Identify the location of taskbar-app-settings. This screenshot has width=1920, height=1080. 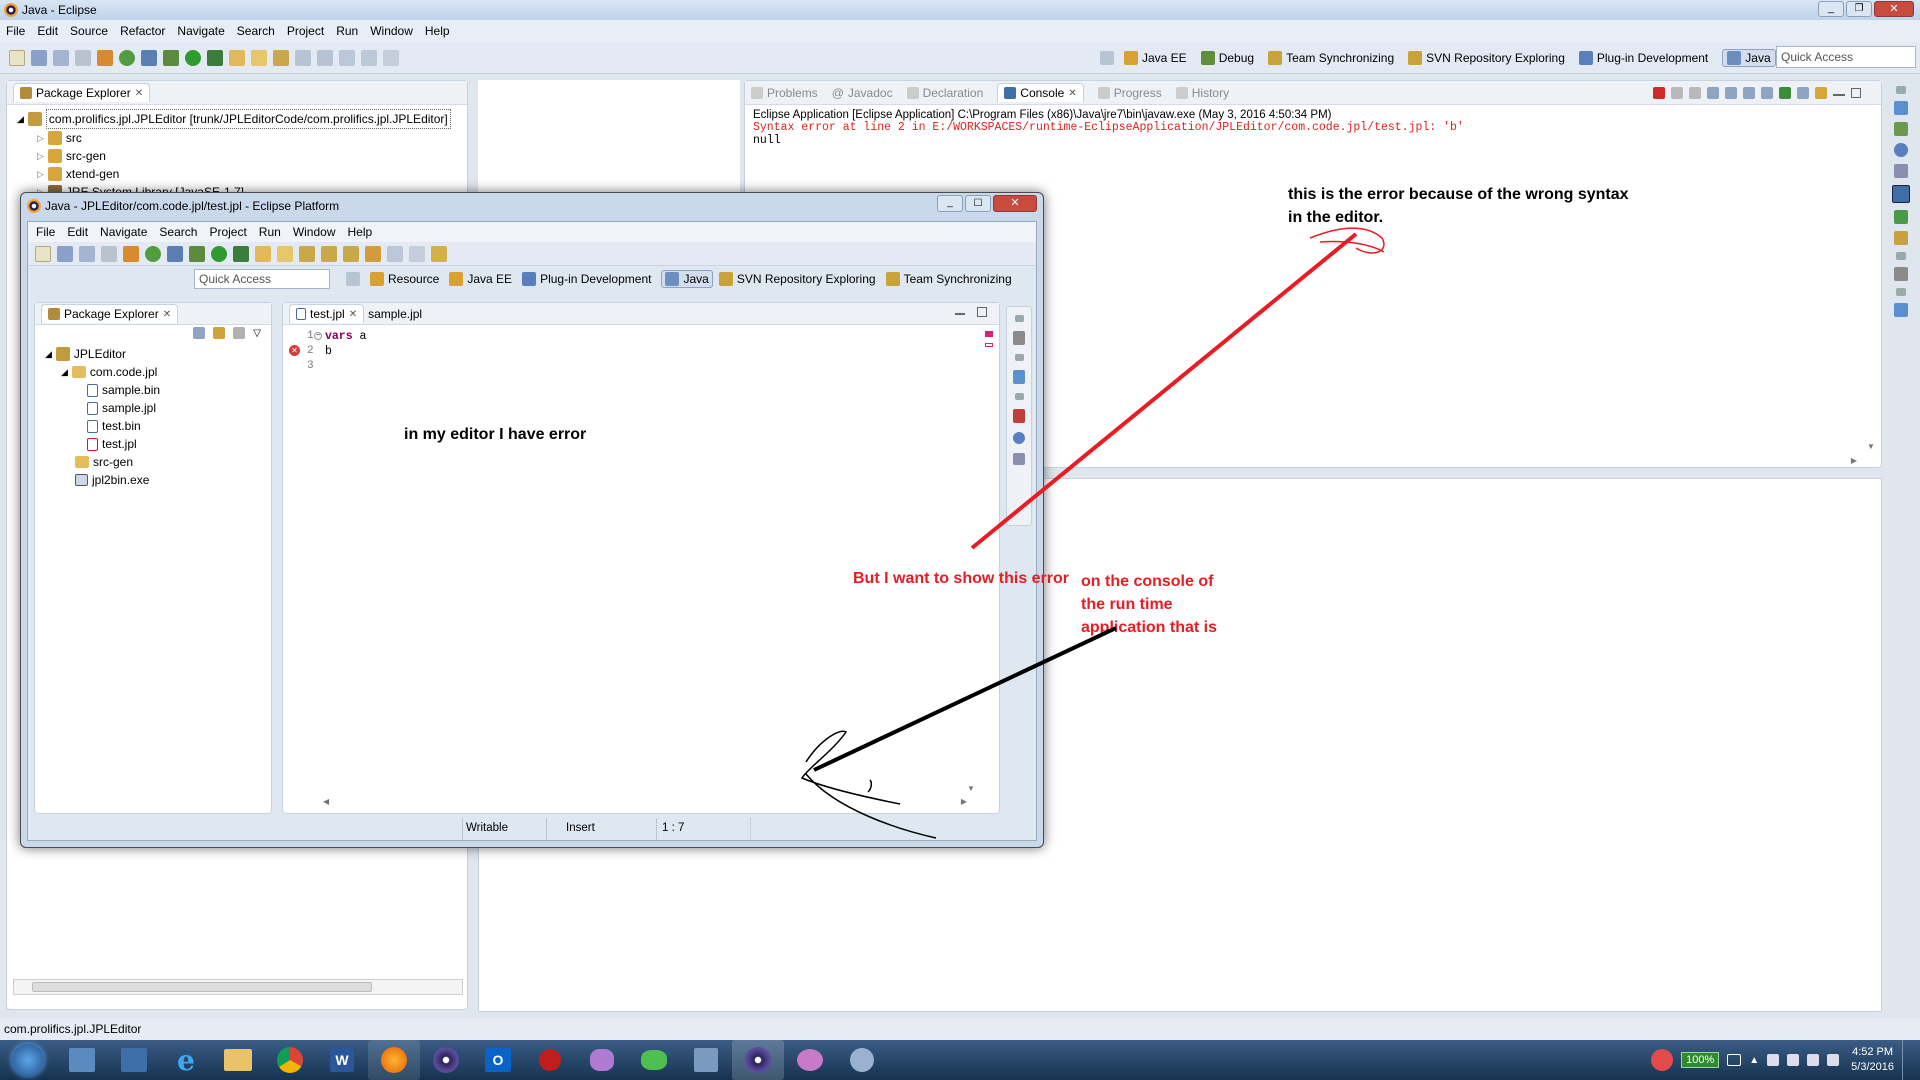
(862, 1060).